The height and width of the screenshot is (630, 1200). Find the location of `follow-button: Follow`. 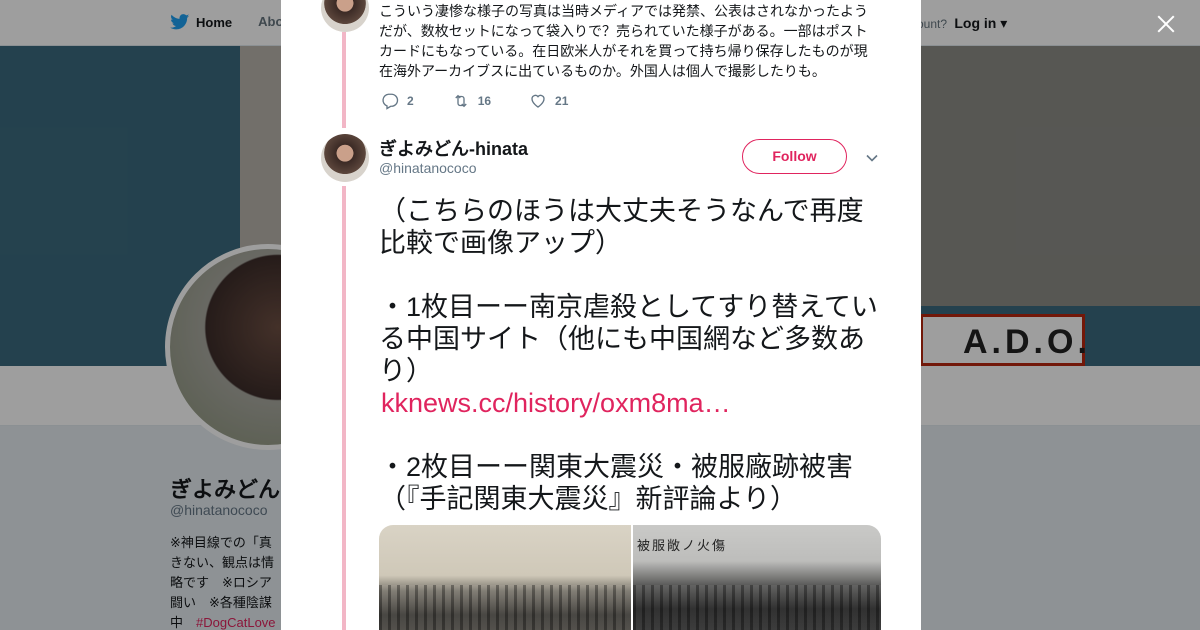

follow-button: Follow is located at coordinates (794, 156).